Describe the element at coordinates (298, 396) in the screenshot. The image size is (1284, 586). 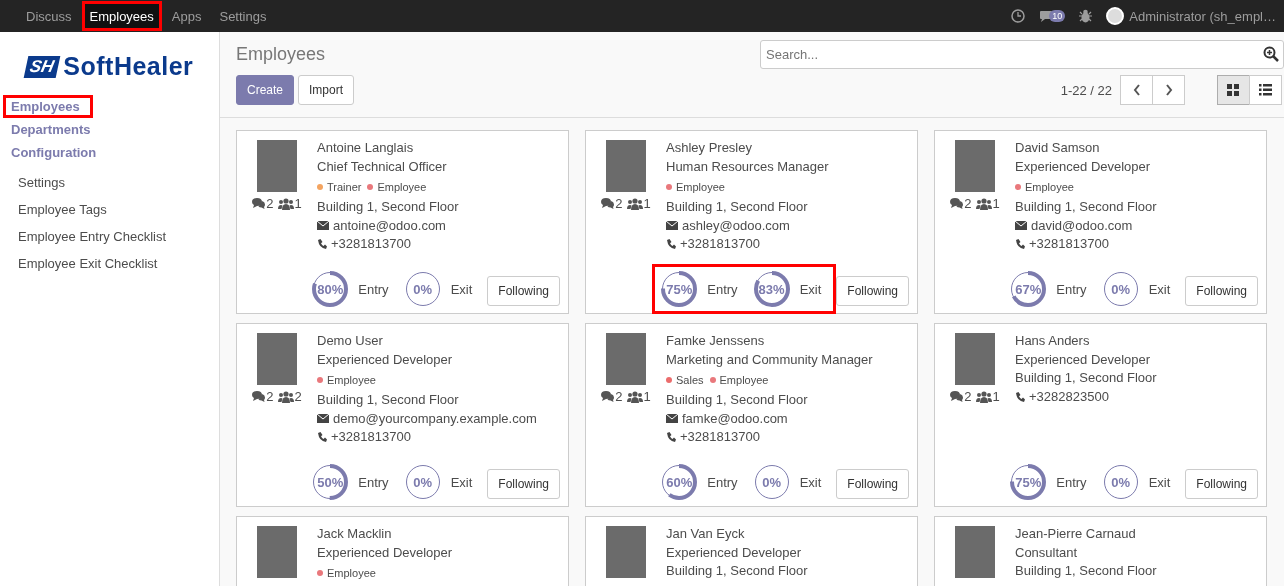
I see `follower-count: 2` at that location.